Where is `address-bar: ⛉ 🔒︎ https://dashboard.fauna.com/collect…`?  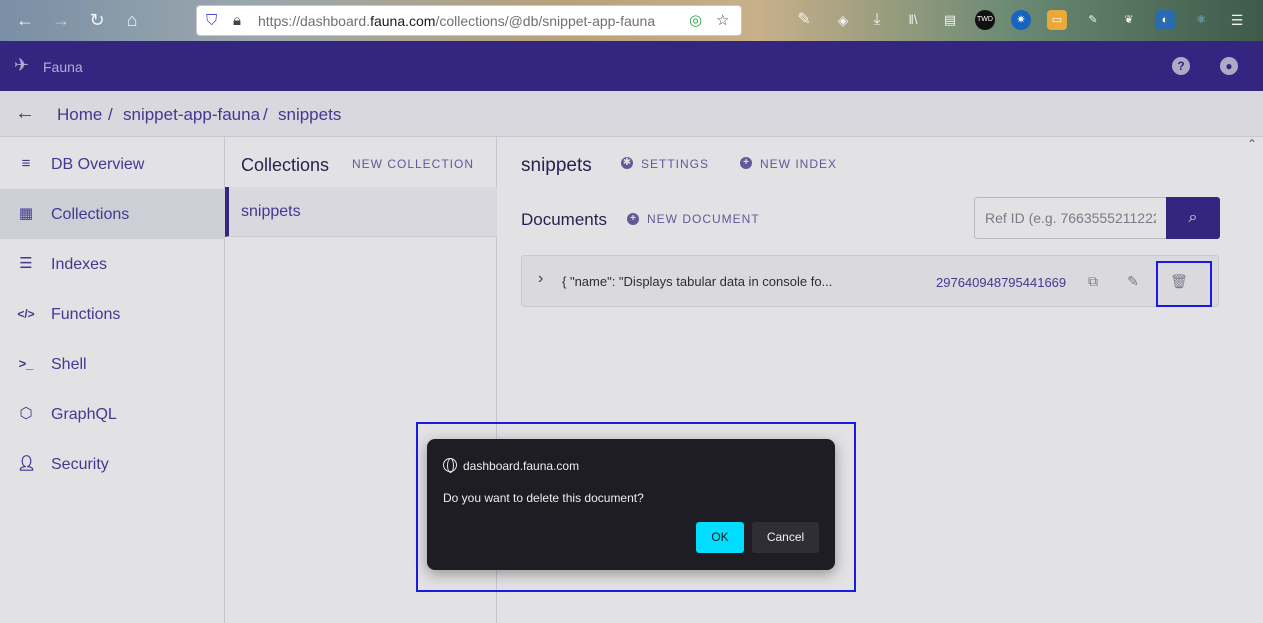
address-bar: ⛉ 🔒︎ https://dashboard.fauna.com/collect… is located at coordinates (469, 20).